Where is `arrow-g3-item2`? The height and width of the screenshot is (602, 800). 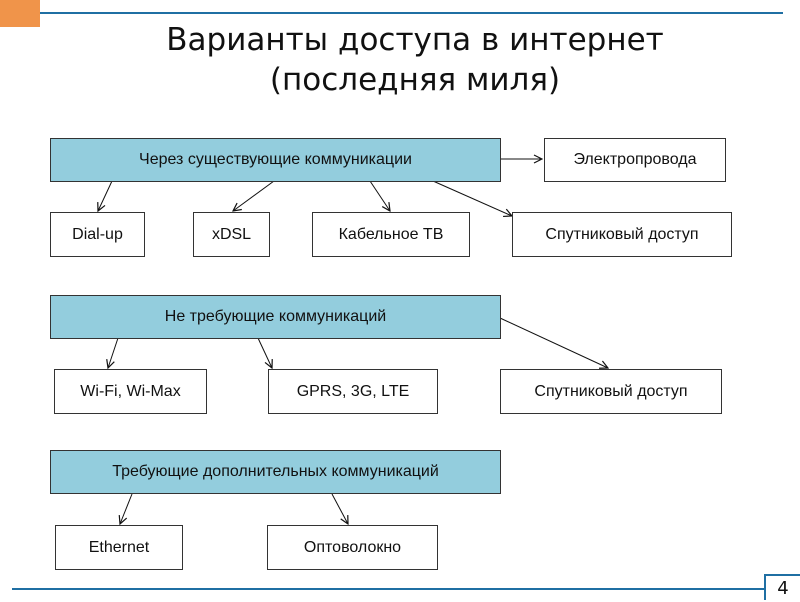
arrow-g3-item2 is located at coordinates (339, 508).